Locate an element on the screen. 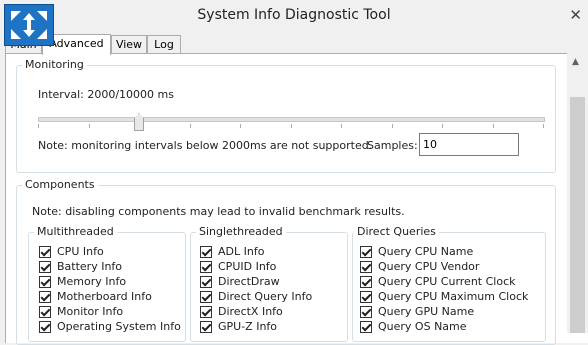  multithreaded-legend: Multithreaded is located at coordinates (75, 231).